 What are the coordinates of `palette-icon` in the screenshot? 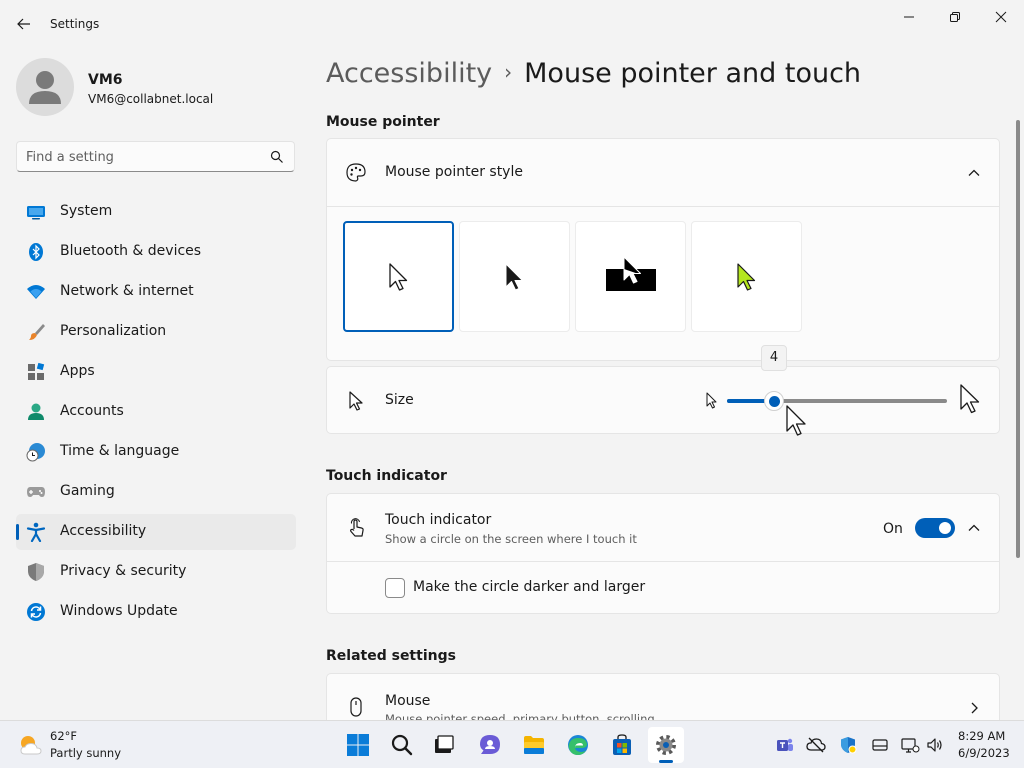 It's located at (356, 173).